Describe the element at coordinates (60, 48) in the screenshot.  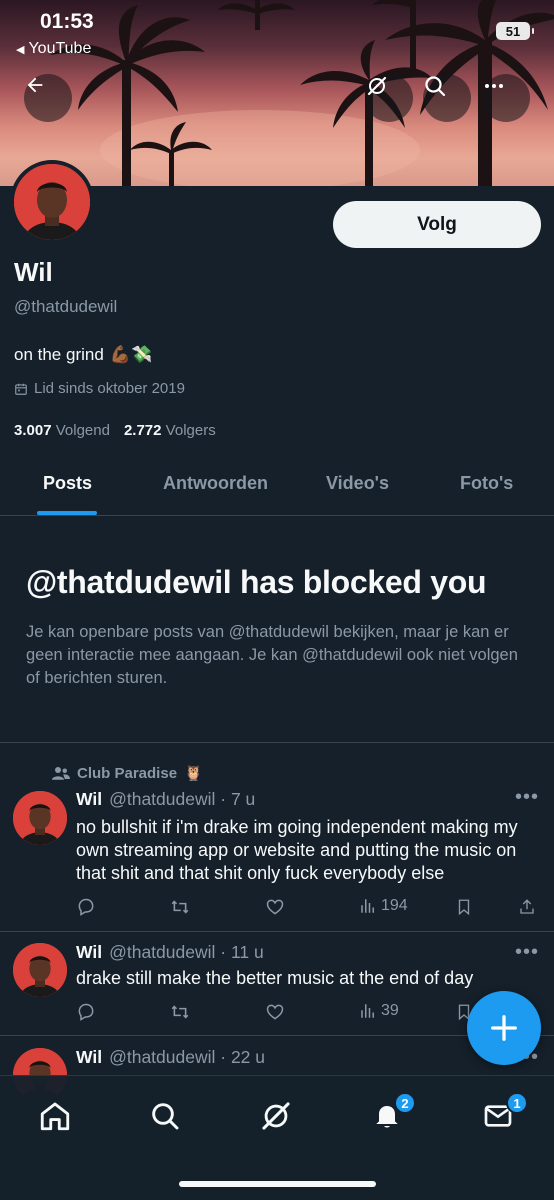
I see `back-app-label: YouTube` at that location.